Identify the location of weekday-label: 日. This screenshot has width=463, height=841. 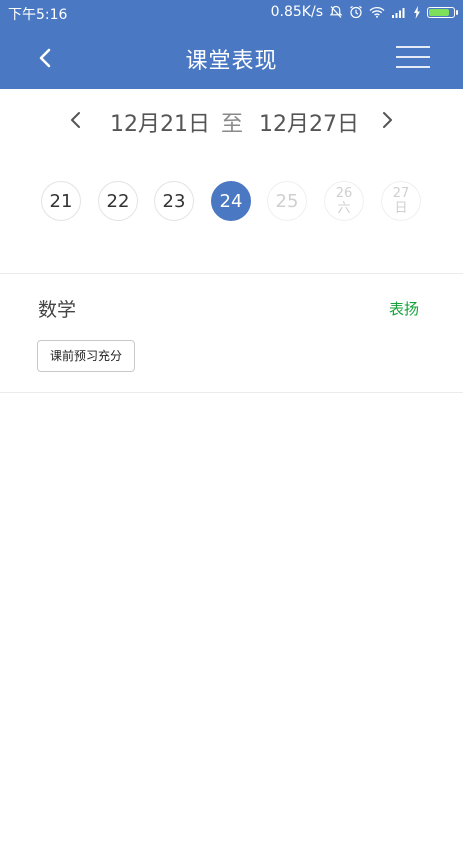
(401, 208).